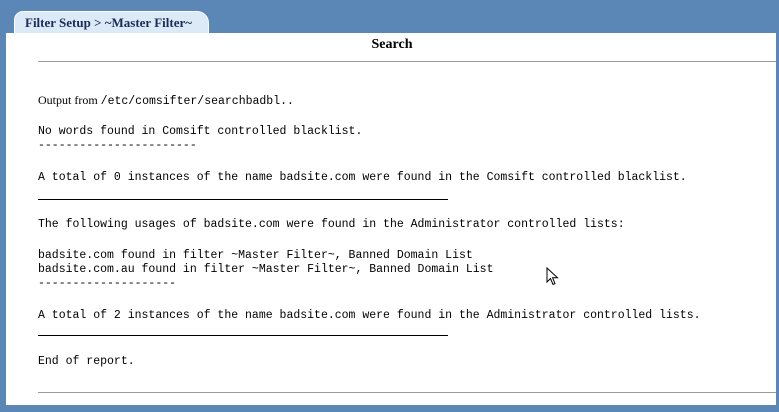 The height and width of the screenshot is (412, 779). What do you see at coordinates (392, 44) in the screenshot?
I see `page-title: Search` at bounding box center [392, 44].